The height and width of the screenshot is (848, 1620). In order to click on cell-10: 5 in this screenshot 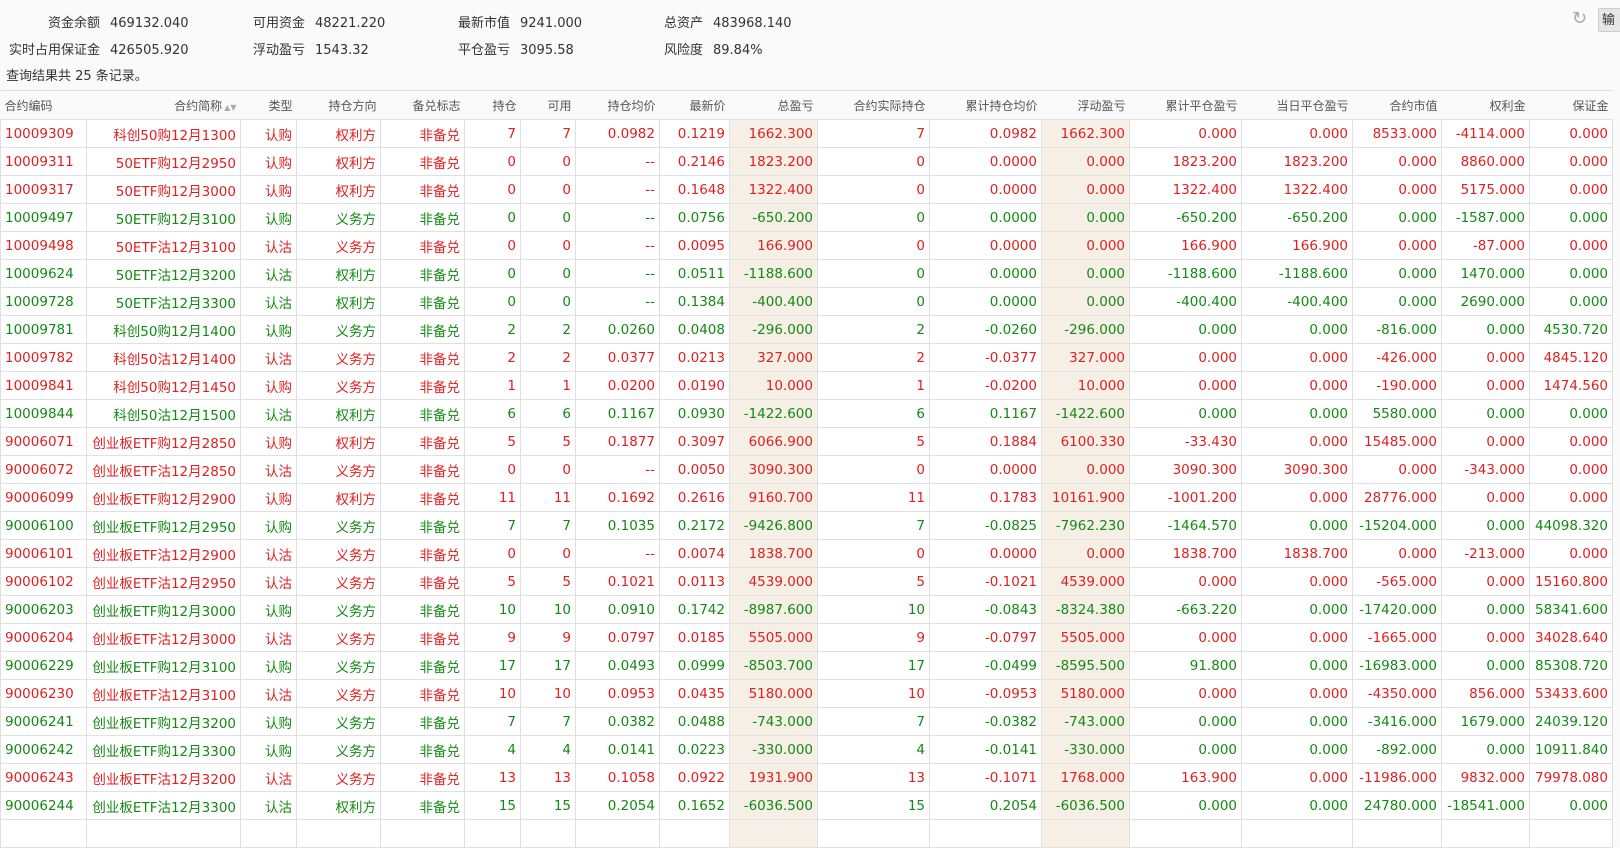, I will do `click(873, 441)`.